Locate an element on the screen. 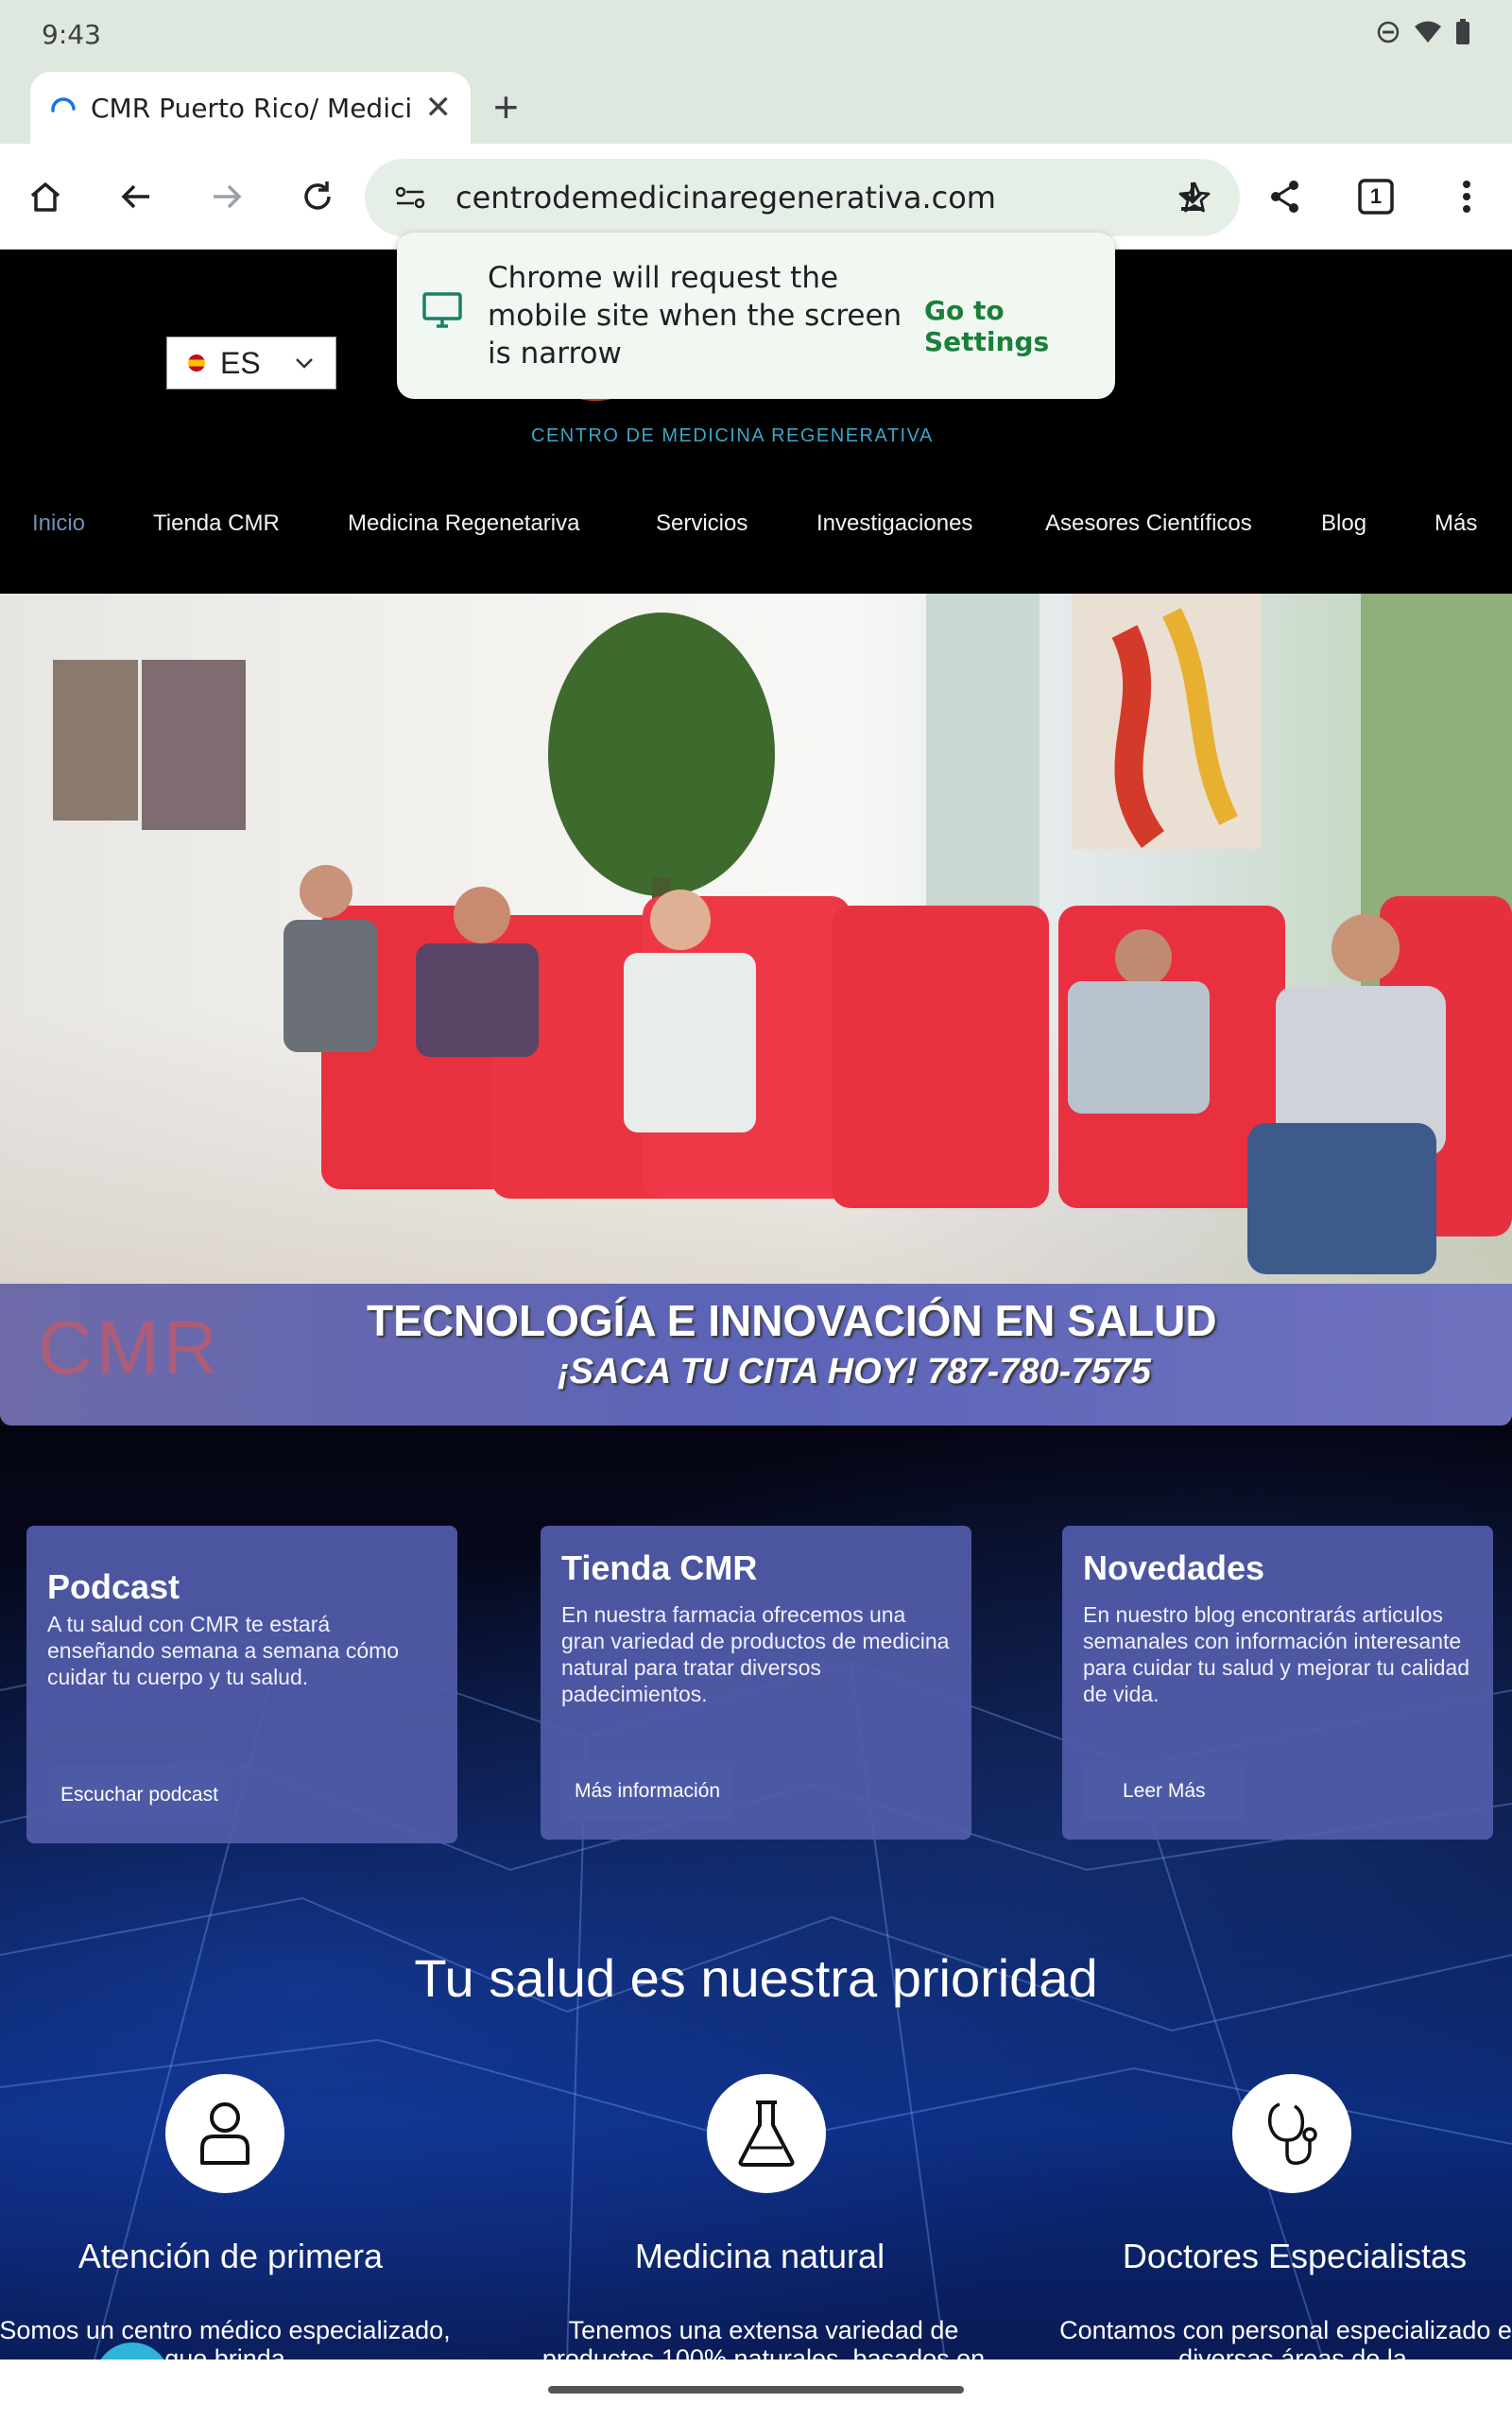 The width and height of the screenshot is (1512, 2420). feature-title: Doctores Especialistas is located at coordinates (1295, 2256).